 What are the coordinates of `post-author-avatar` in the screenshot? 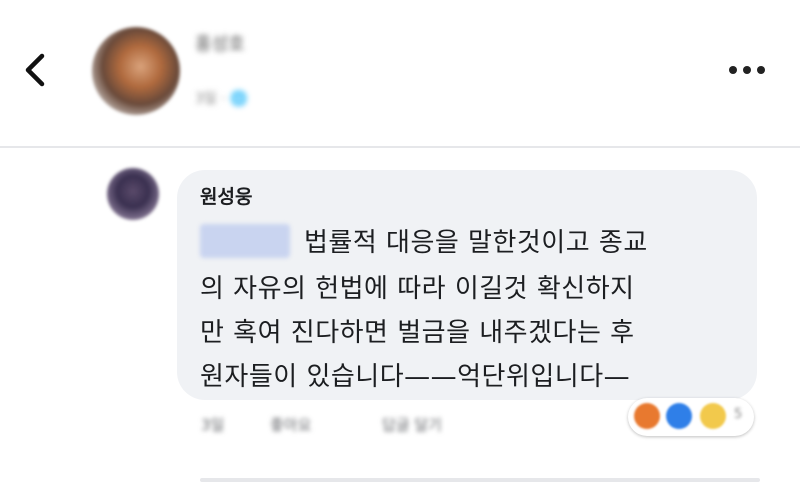 It's located at (136, 71).